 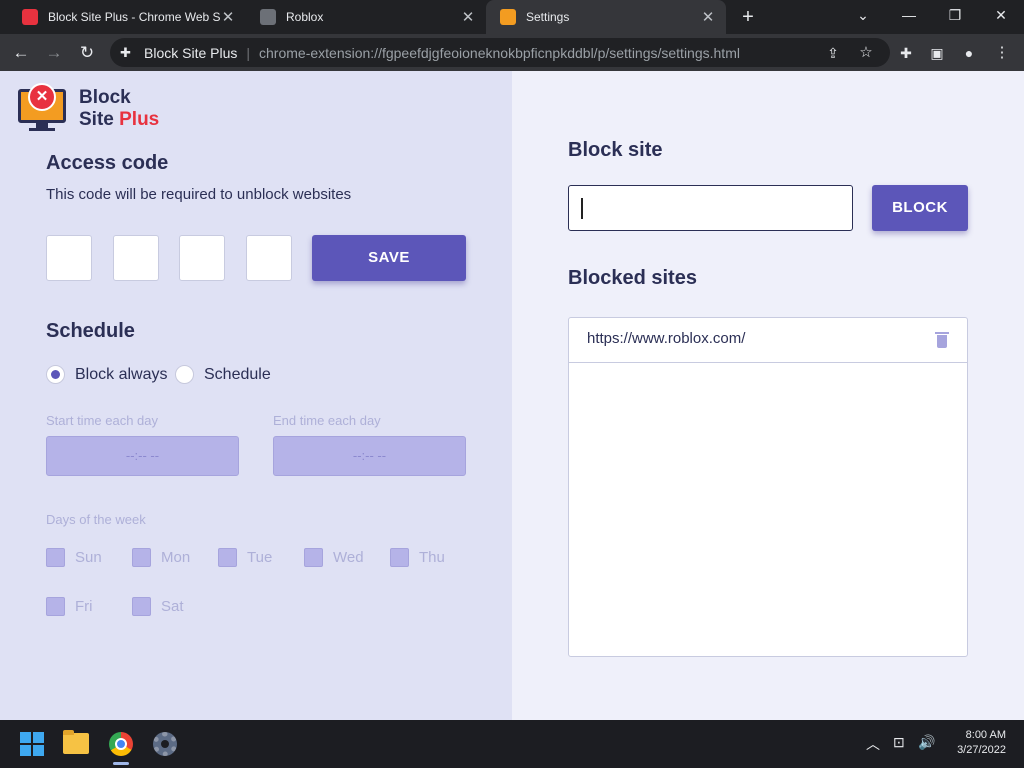 I want to click on block-site-favicon-icon, so click(x=30, y=17).